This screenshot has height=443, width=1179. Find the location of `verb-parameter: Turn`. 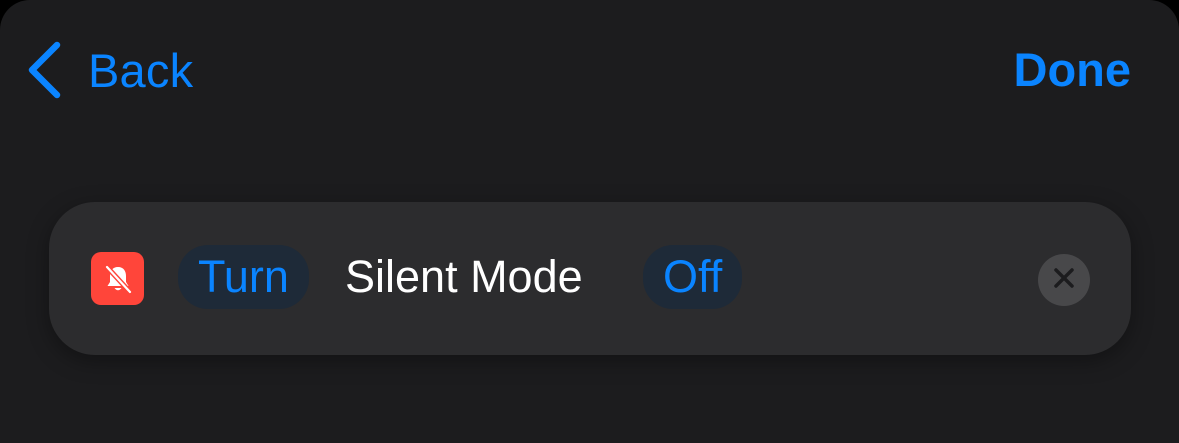

verb-parameter: Turn is located at coordinates (243, 277).